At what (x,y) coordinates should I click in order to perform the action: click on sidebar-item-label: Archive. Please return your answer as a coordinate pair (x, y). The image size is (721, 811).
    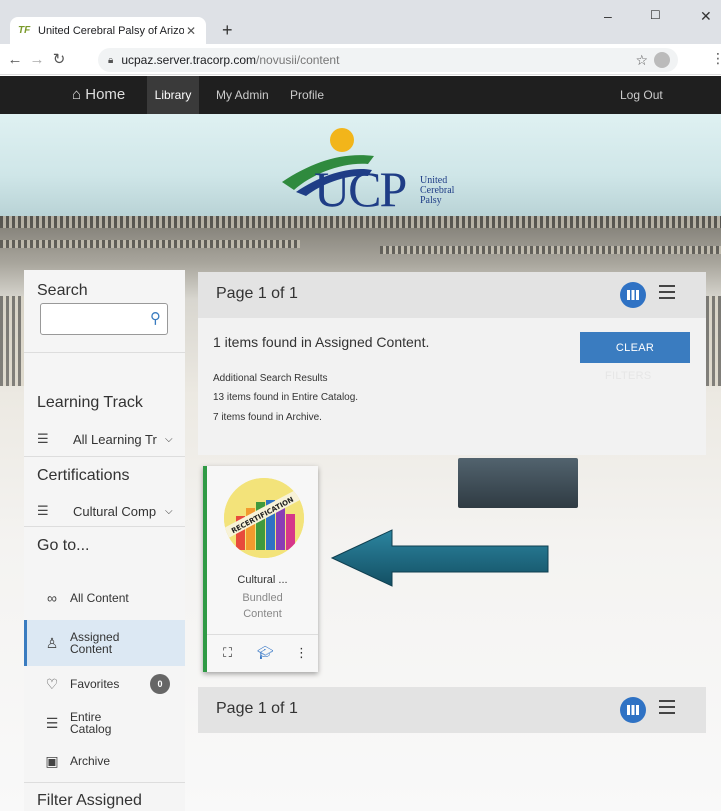
    Looking at the image, I should click on (90, 761).